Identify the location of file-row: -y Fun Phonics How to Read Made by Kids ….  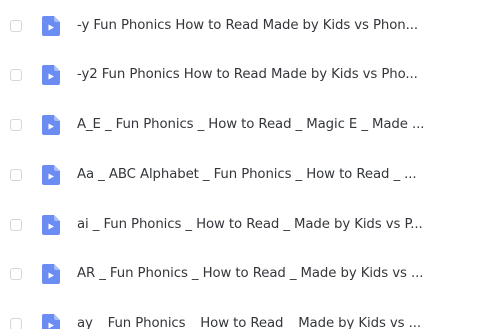
(245, 26).